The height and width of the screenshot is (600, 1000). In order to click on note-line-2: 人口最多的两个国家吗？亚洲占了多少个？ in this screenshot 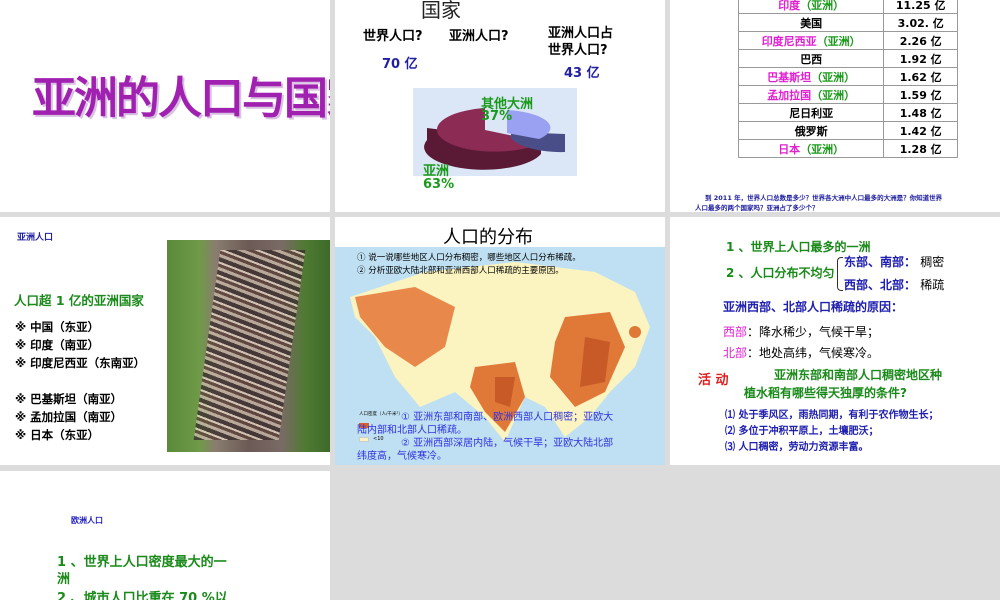, I will do `click(757, 208)`.